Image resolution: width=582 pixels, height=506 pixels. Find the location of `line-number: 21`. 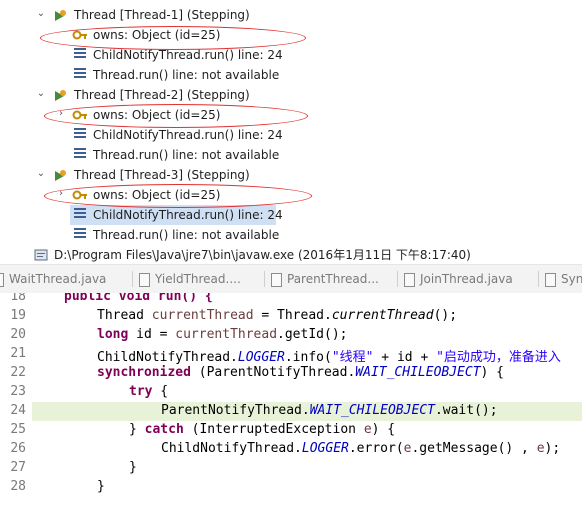

line-number: 21 is located at coordinates (18, 353).